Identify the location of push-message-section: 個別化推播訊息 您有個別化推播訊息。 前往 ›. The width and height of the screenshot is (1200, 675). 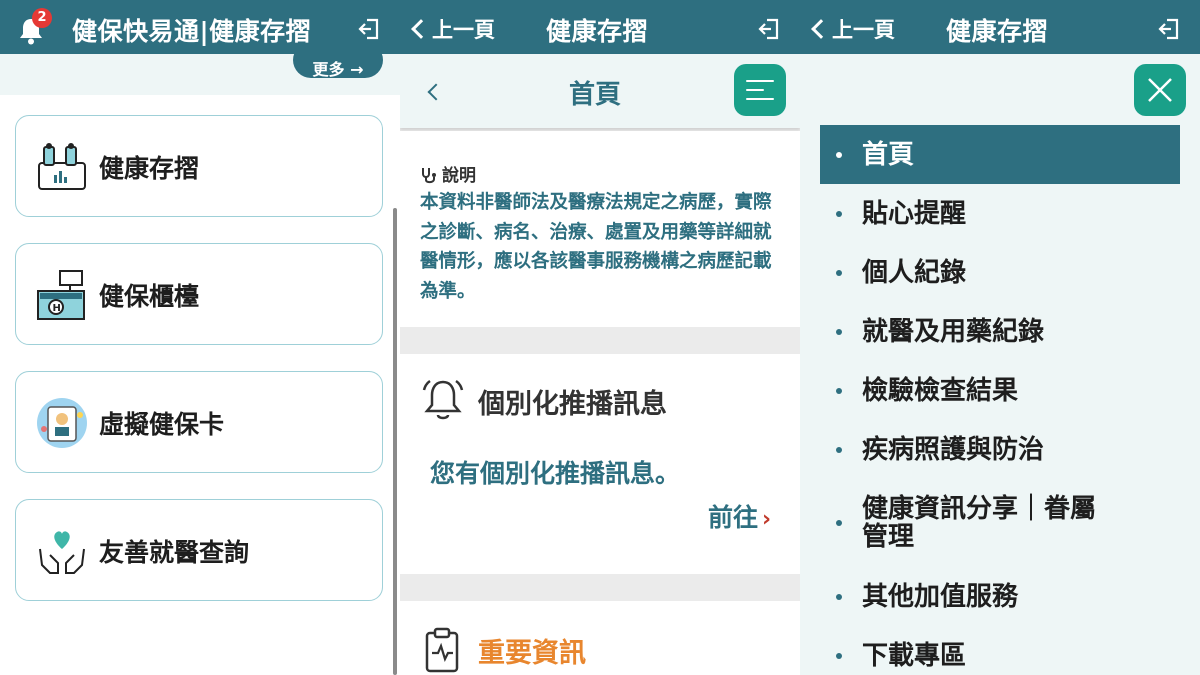
(600, 464).